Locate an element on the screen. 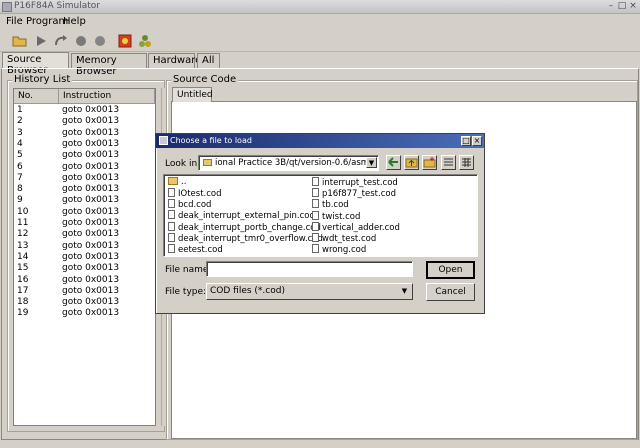 This screenshot has height=448, width=640. menu-file: File is located at coordinates (14, 21).